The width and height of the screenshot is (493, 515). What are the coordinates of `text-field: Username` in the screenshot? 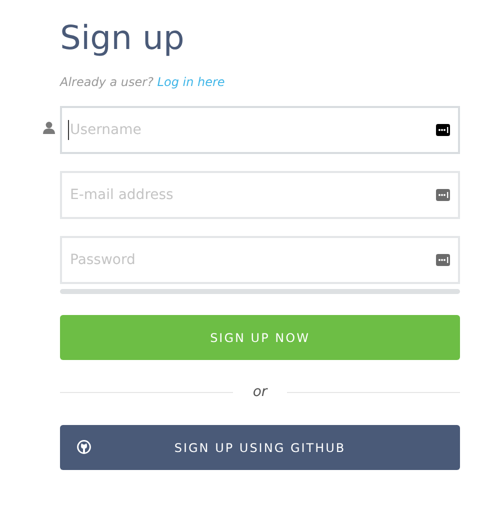 It's located at (260, 130).